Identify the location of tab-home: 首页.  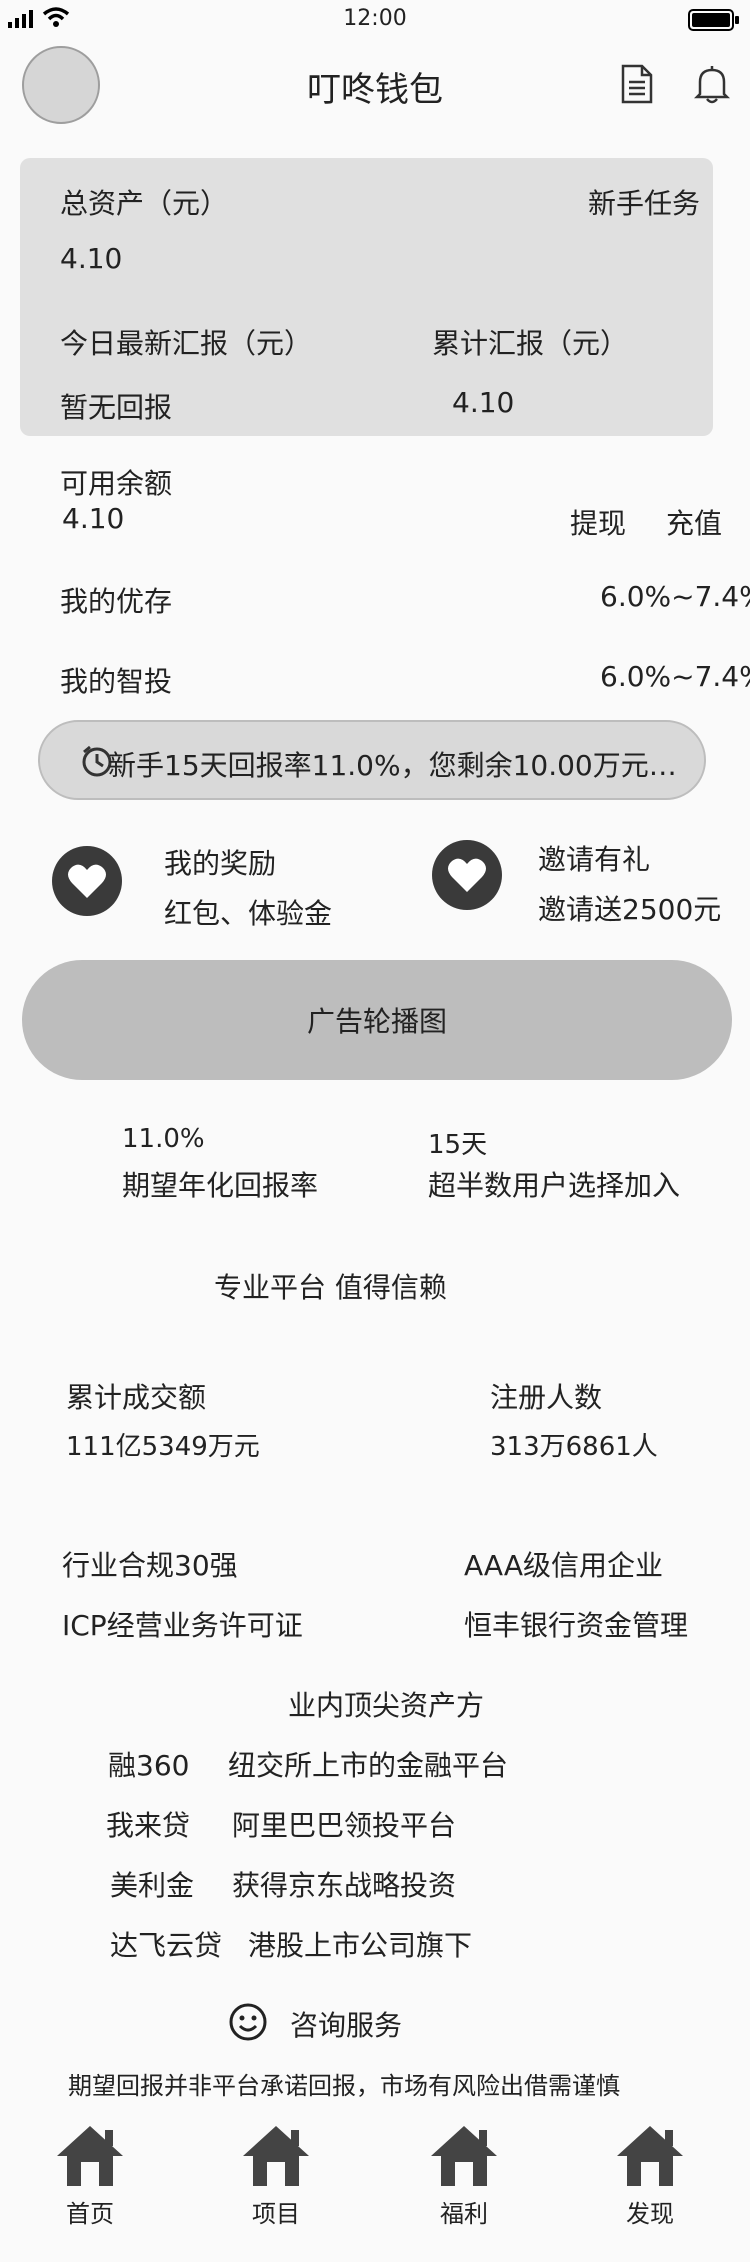
(90, 2175).